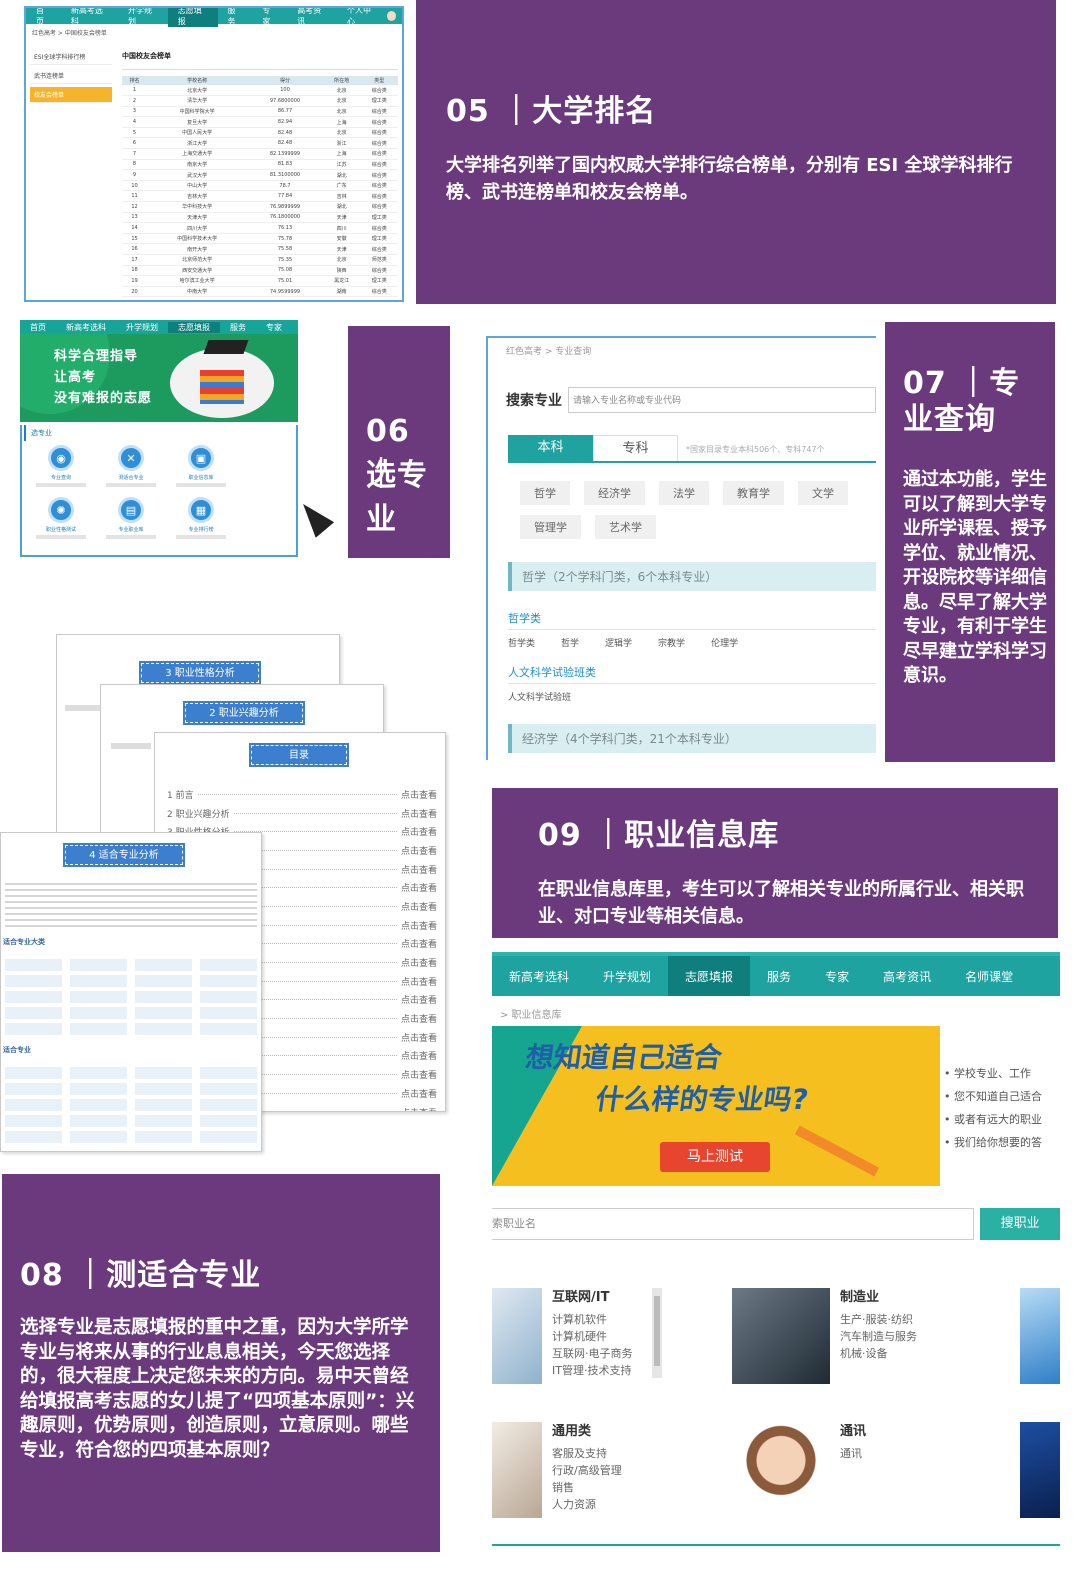 The height and width of the screenshot is (1596, 1080). What do you see at coordinates (878, 1319) in the screenshot?
I see `category-item: 生产·服装·纺织` at bounding box center [878, 1319].